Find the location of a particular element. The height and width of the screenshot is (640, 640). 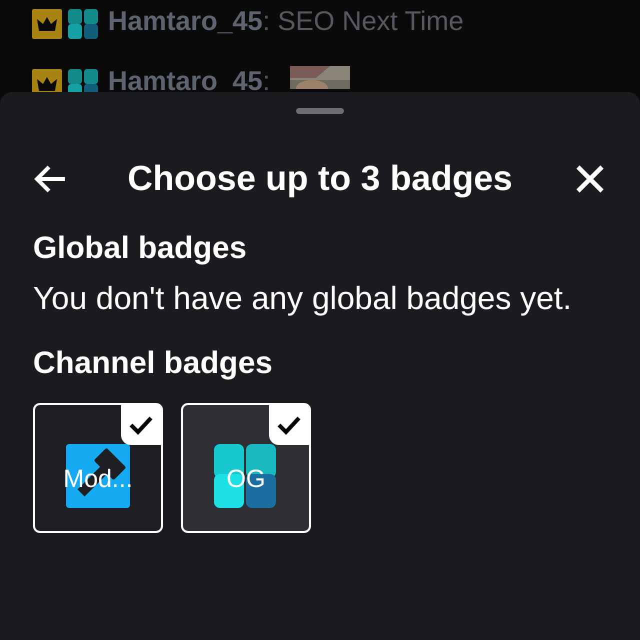

empty-message: You don't have any global badges yet. is located at coordinates (303, 298).